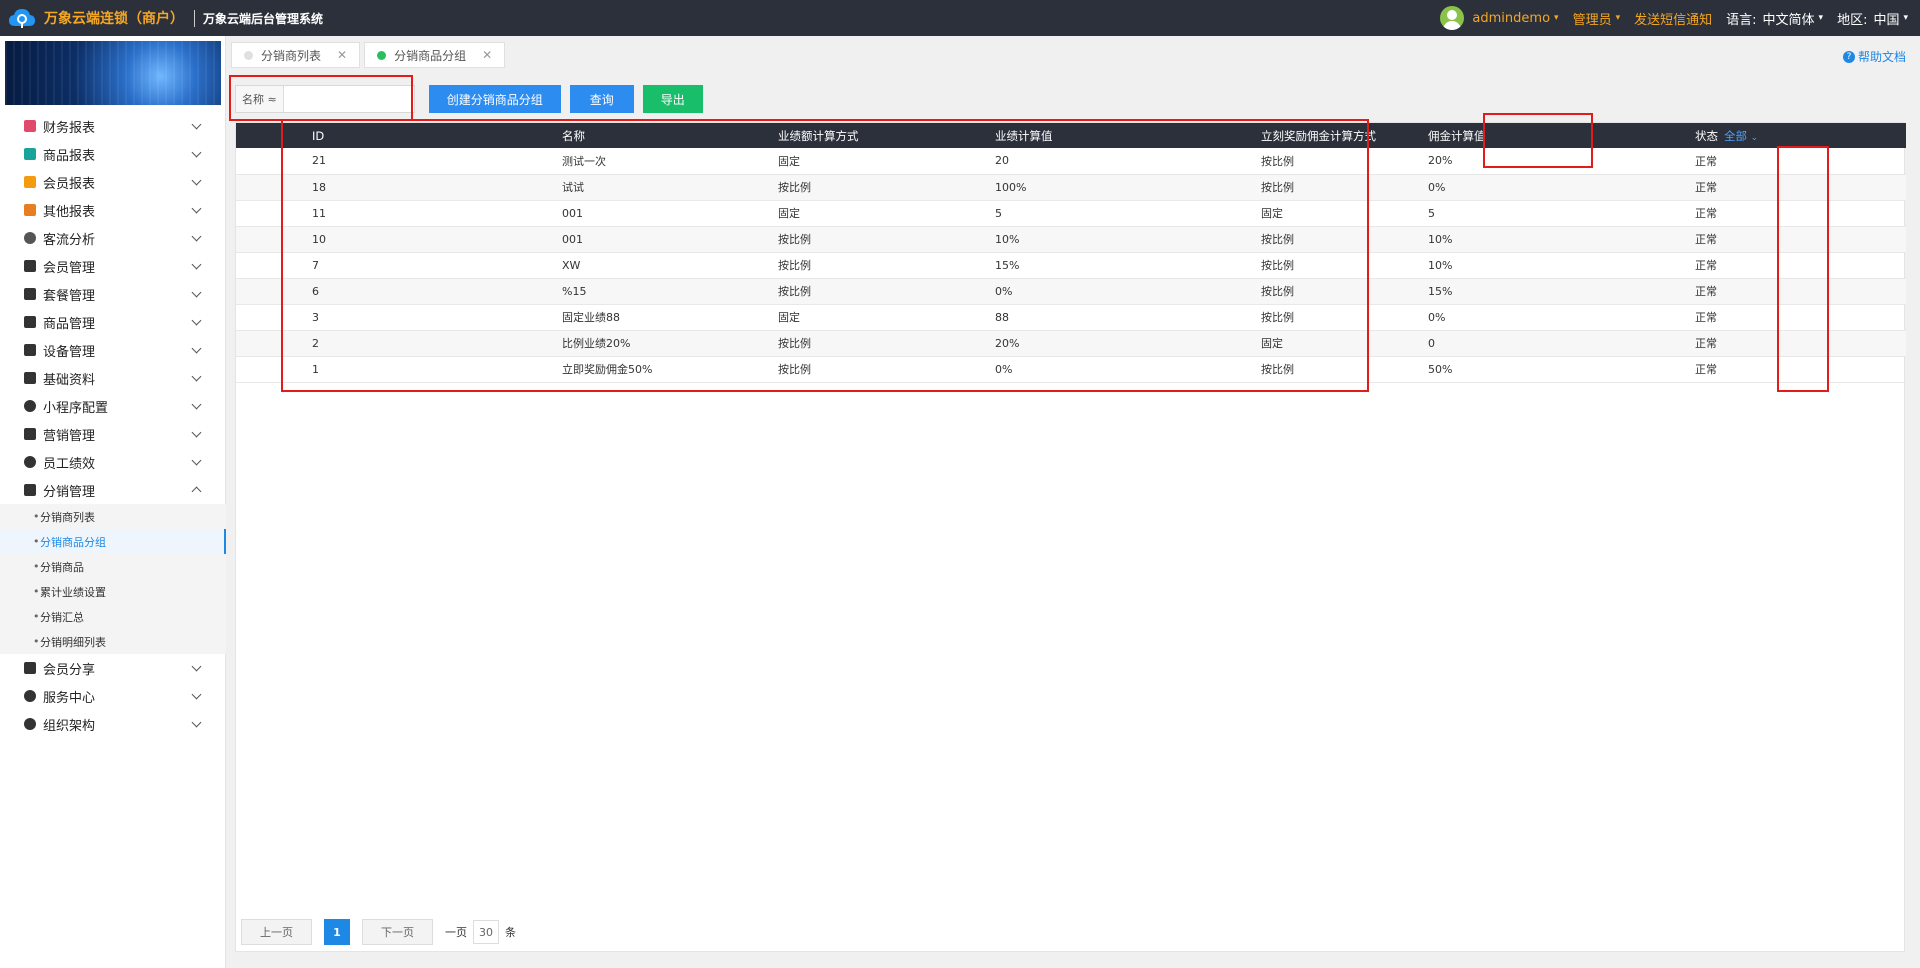 The width and height of the screenshot is (1920, 968). I want to click on col-header-name: 名称, so click(670, 135).